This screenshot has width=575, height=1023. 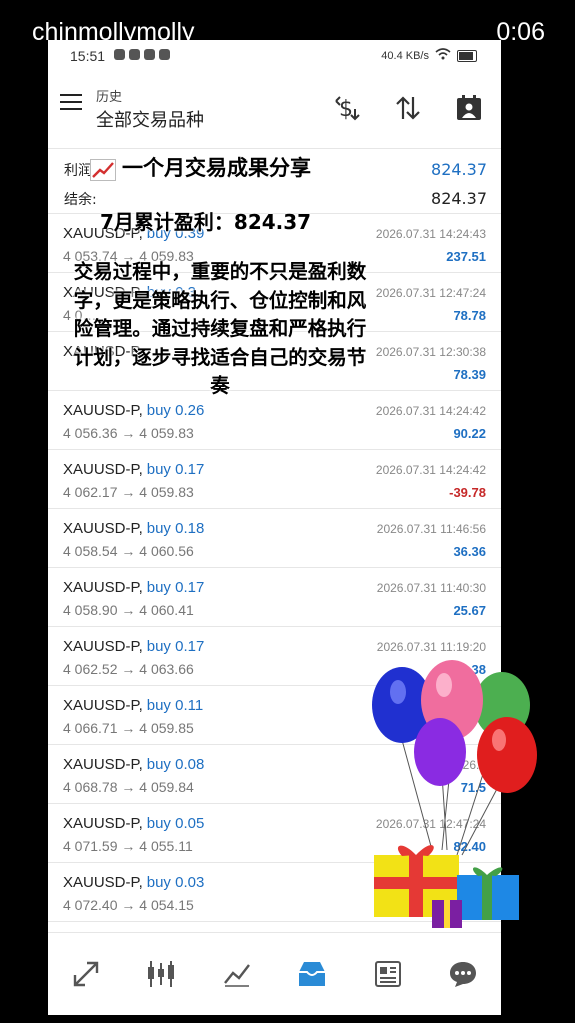 What do you see at coordinates (452, 800) in the screenshot?
I see `balloons-gift-sticker` at bounding box center [452, 800].